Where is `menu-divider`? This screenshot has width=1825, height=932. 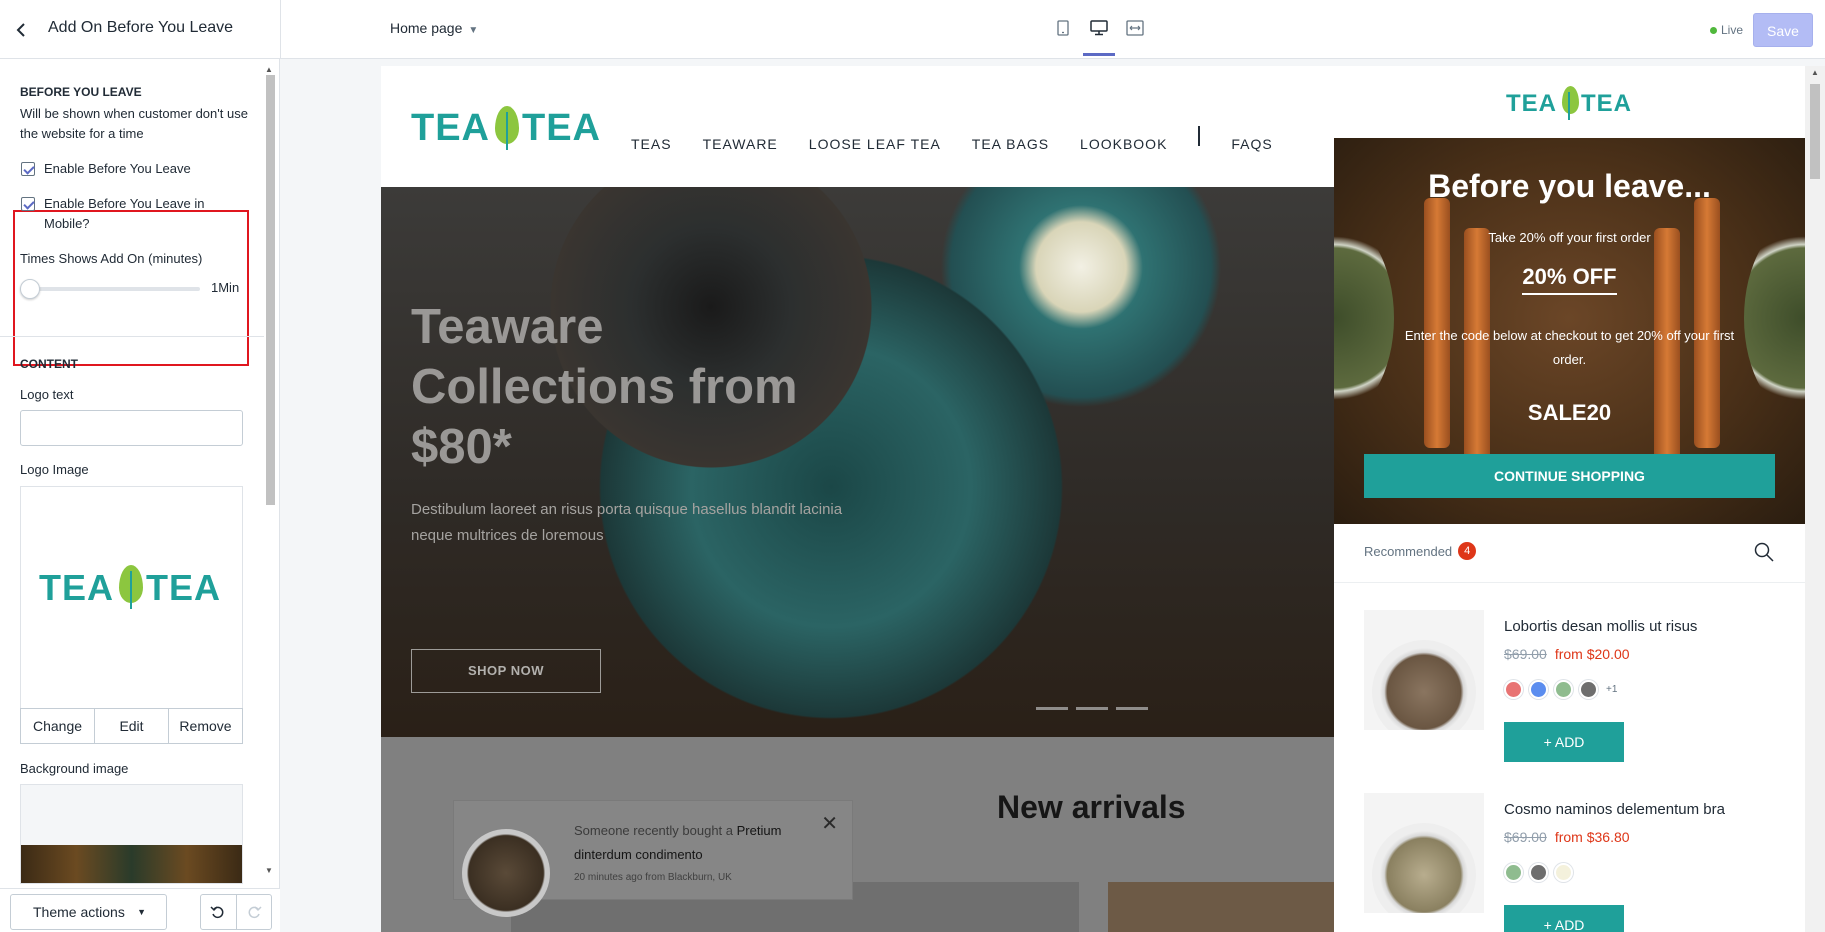
menu-divider is located at coordinates (1199, 136).